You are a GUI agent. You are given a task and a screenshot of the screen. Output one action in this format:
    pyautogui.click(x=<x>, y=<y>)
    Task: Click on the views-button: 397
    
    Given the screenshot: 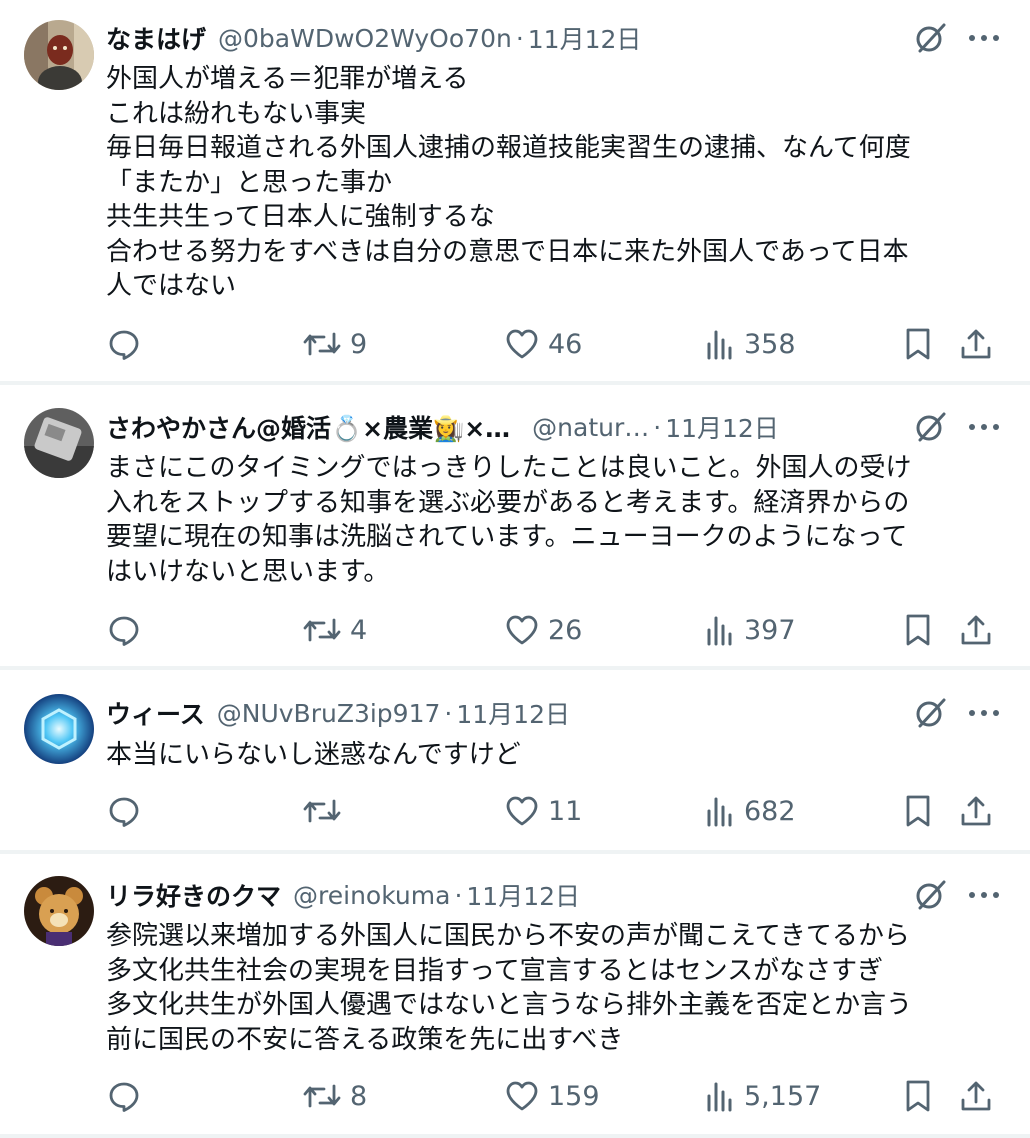 What is the action you would take?
    pyautogui.click(x=750, y=630)
    